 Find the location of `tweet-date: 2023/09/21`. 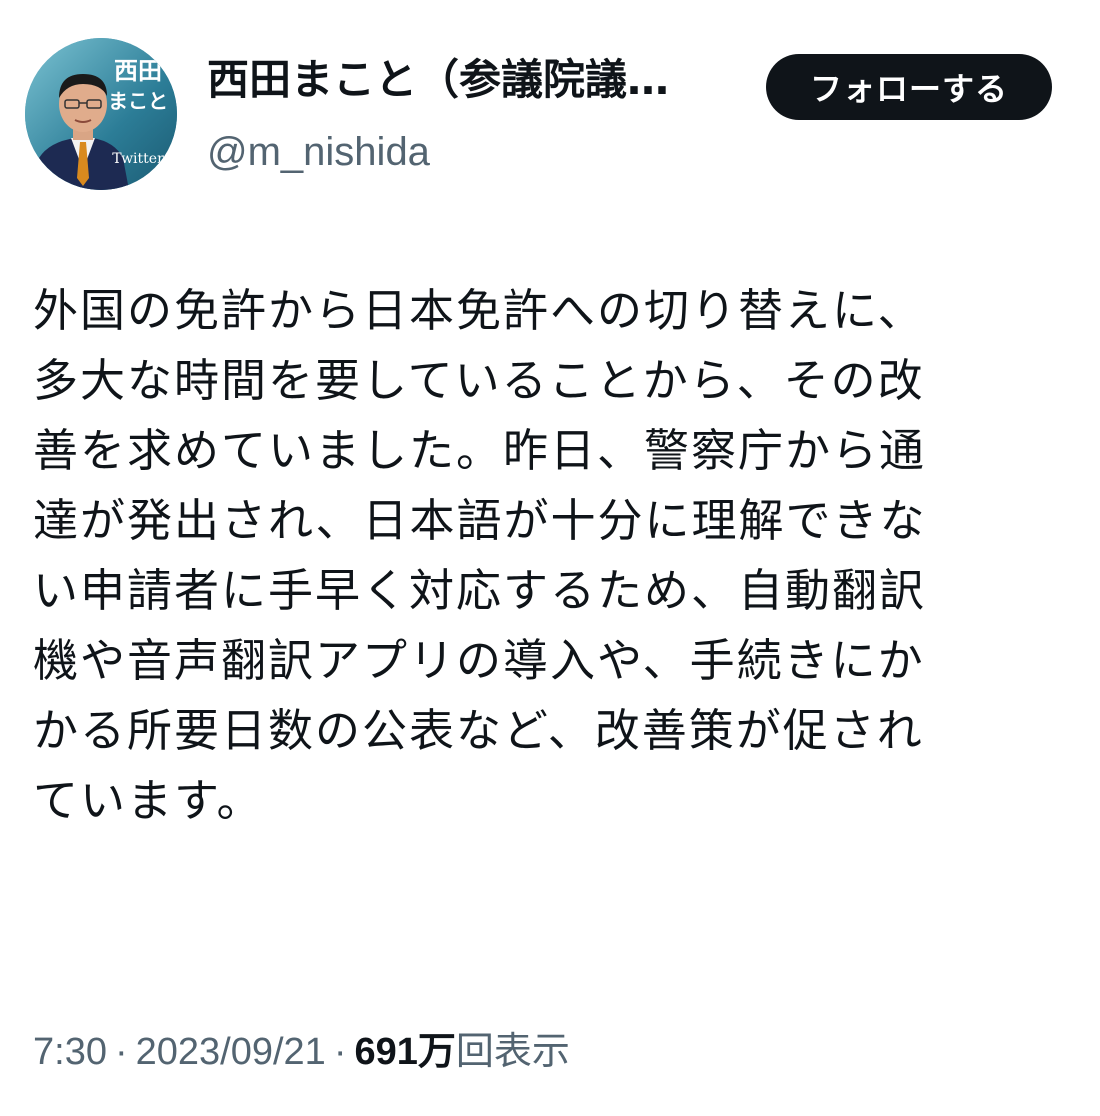

tweet-date: 2023/09/21 is located at coordinates (231, 1052).